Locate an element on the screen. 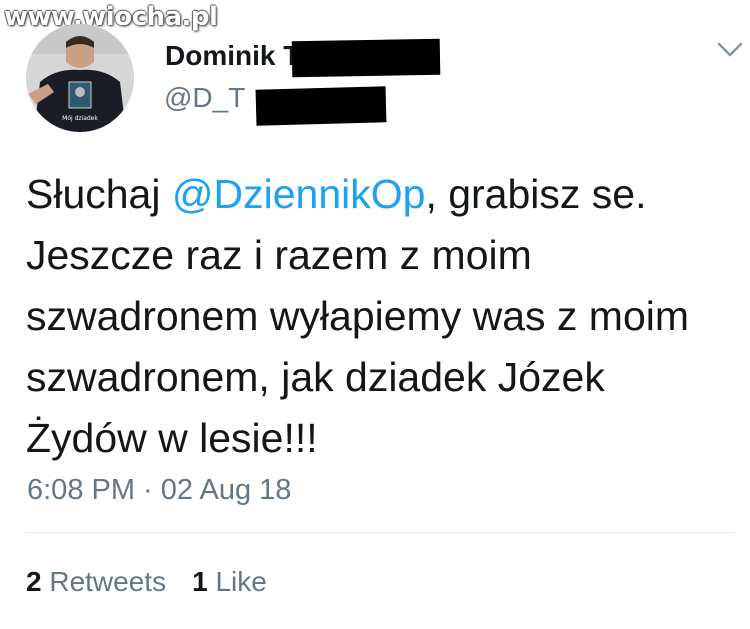 This screenshot has height=629, width=750. tweet-stats: 2 Retweets 1 Like is located at coordinates (159, 582).